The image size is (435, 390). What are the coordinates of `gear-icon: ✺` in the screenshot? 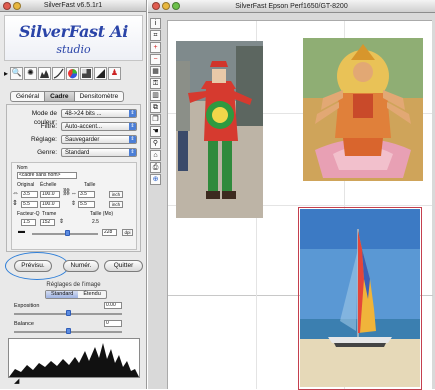 It's located at (30, 73).